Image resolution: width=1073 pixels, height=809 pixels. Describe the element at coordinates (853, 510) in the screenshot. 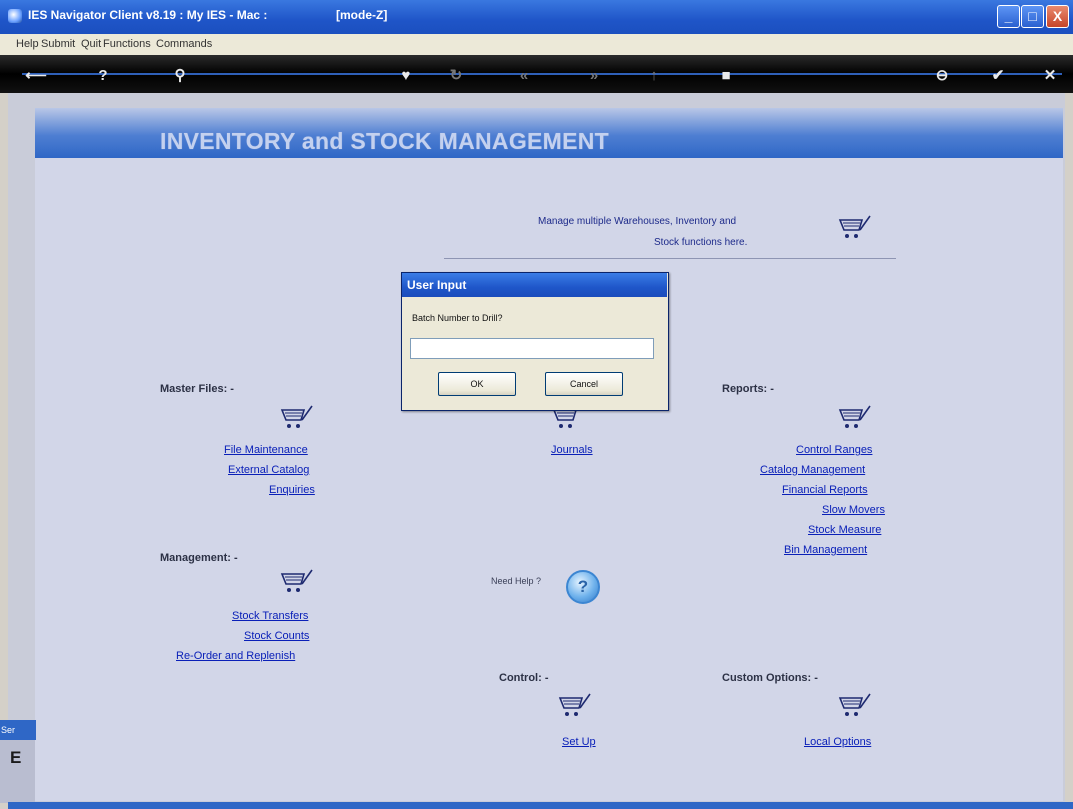

I see `link-slow-movers: Slow Movers` at that location.